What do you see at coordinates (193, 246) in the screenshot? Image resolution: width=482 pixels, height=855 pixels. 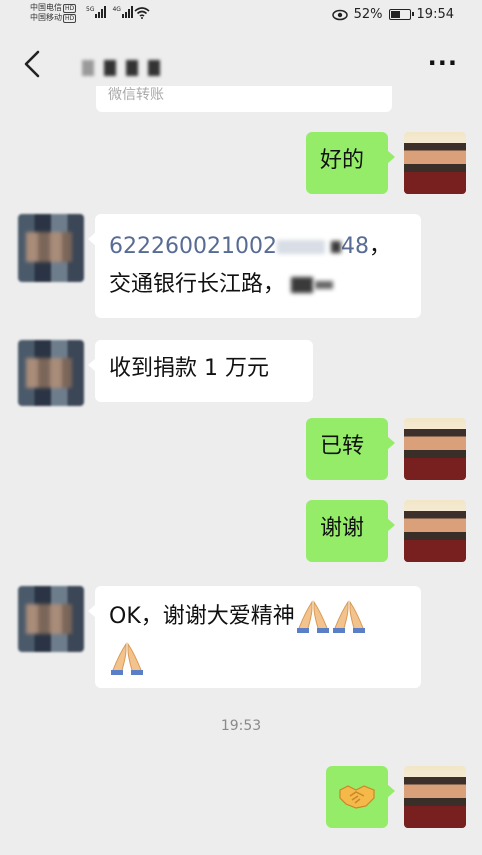 I see `account-number-link: 622260021002` at bounding box center [193, 246].